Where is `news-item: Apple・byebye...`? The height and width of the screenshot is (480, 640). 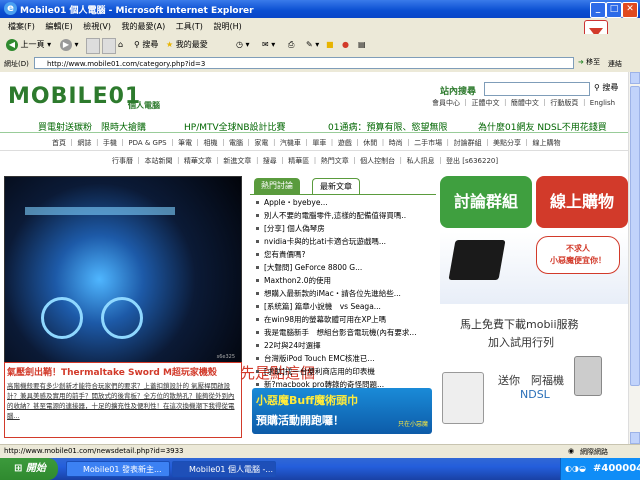
news-item: Apple・byebye... is located at coordinates (344, 202).